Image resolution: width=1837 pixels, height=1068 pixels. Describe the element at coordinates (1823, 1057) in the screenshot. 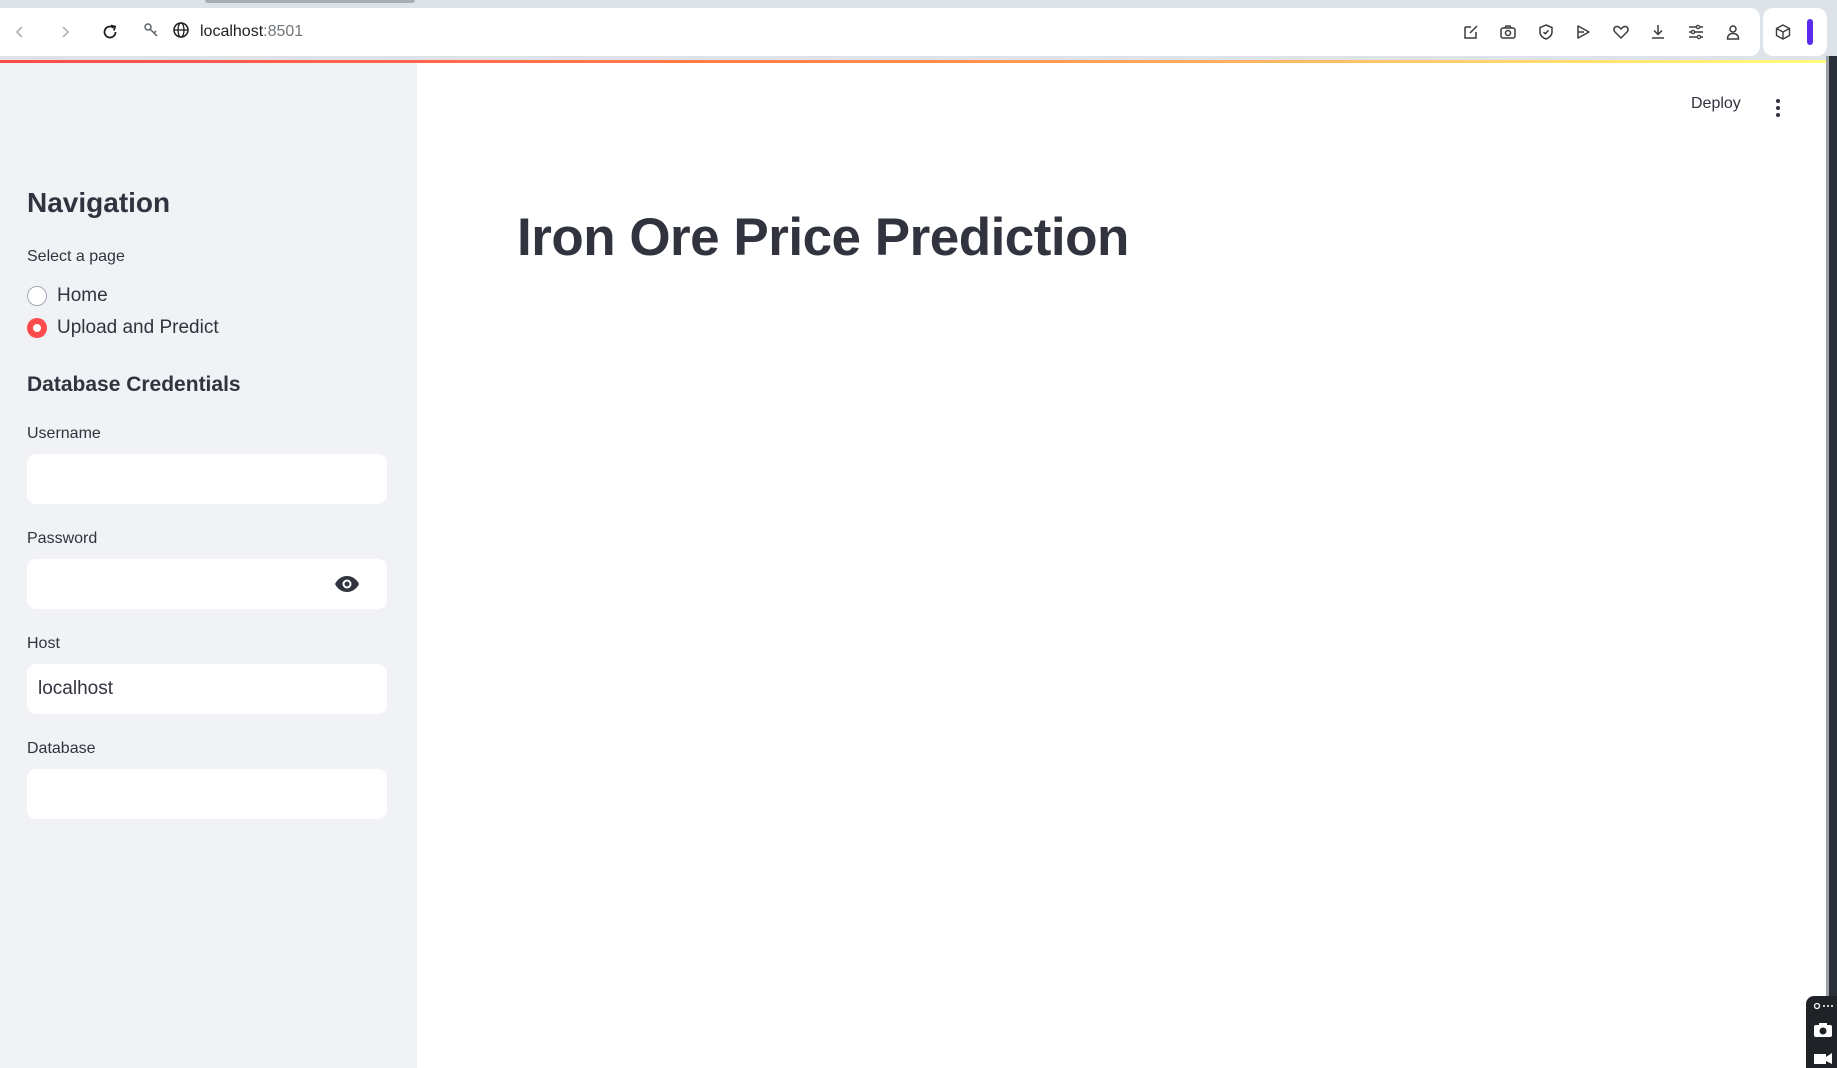

I see `video-icon` at that location.